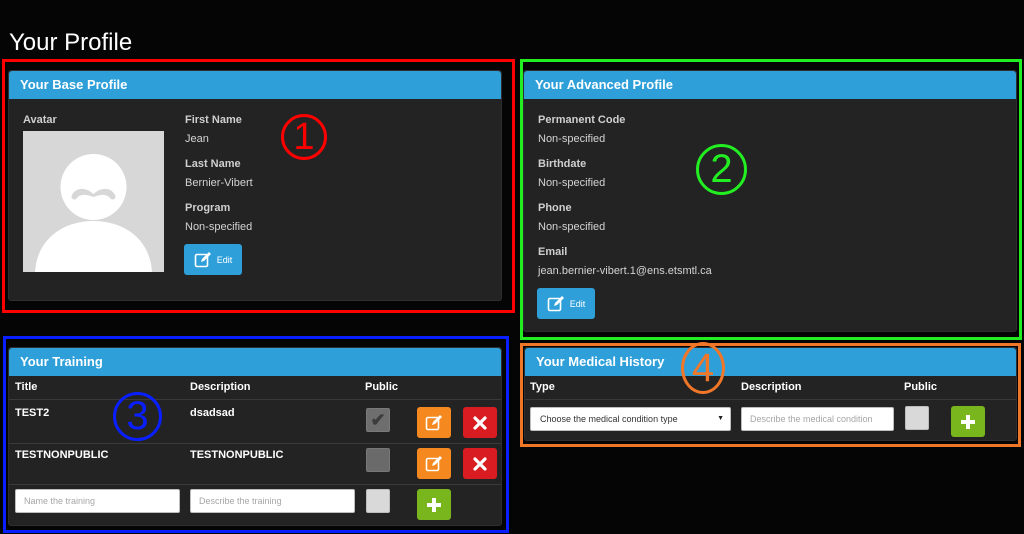  What do you see at coordinates (208, 208) in the screenshot?
I see `program-label: Program` at bounding box center [208, 208].